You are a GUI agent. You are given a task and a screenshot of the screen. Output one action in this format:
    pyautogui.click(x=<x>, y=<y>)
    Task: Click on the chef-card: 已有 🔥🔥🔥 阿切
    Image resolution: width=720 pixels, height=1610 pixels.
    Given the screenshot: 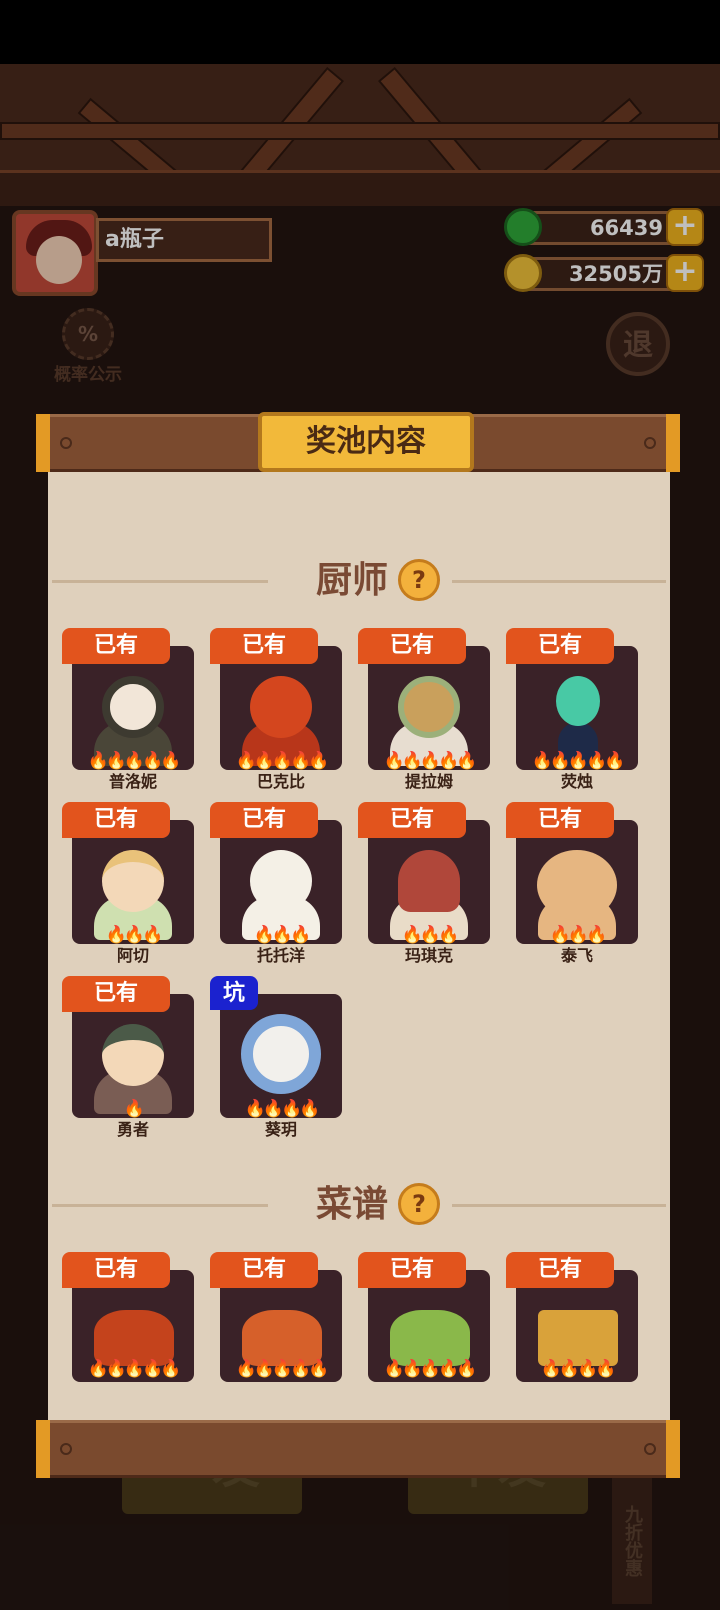 What is the action you would take?
    pyautogui.click(x=131, y=883)
    